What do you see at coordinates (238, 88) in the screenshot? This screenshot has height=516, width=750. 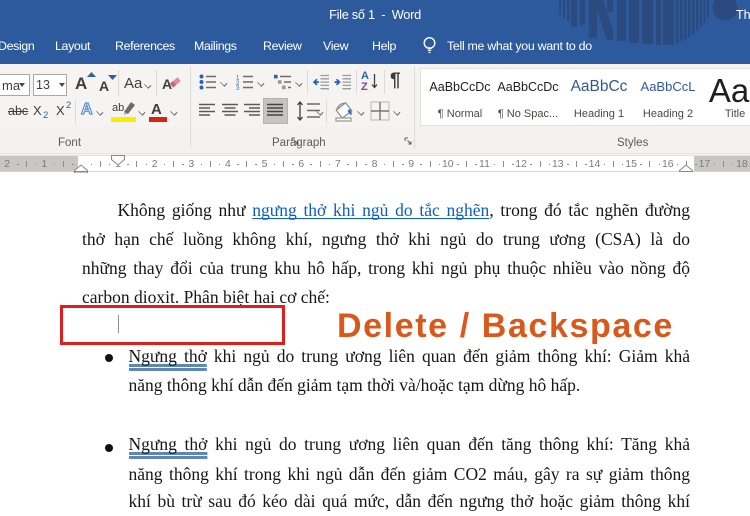 I see `svg-text: 3` at bounding box center [238, 88].